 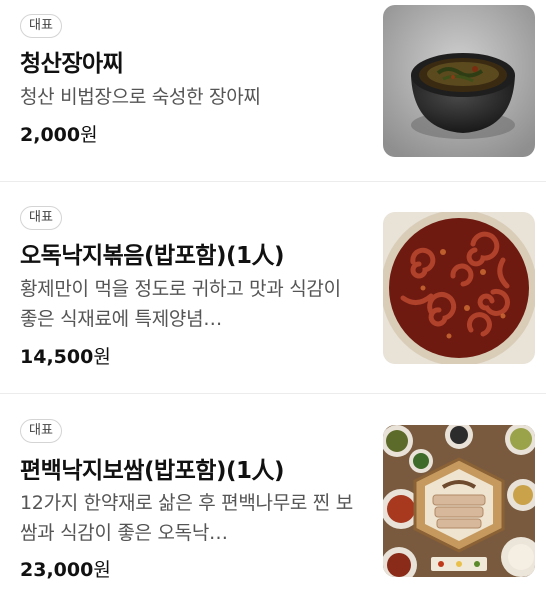 I want to click on menu-item-price: 14,500원, so click(x=65, y=355).